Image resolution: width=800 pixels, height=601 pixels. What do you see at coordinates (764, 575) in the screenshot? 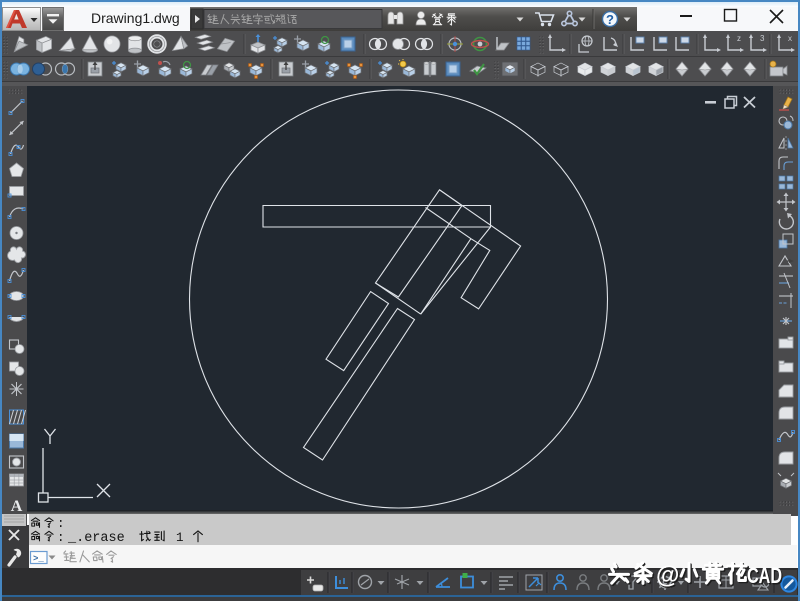
I see `svg-text: CAD` at bounding box center [764, 575].